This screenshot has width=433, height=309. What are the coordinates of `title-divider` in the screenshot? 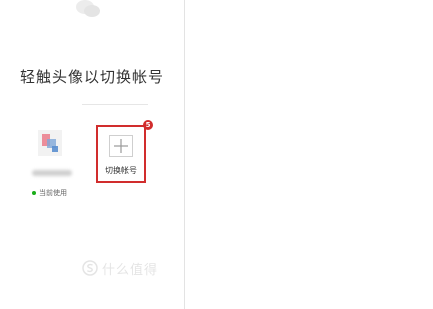 It's located at (115, 104).